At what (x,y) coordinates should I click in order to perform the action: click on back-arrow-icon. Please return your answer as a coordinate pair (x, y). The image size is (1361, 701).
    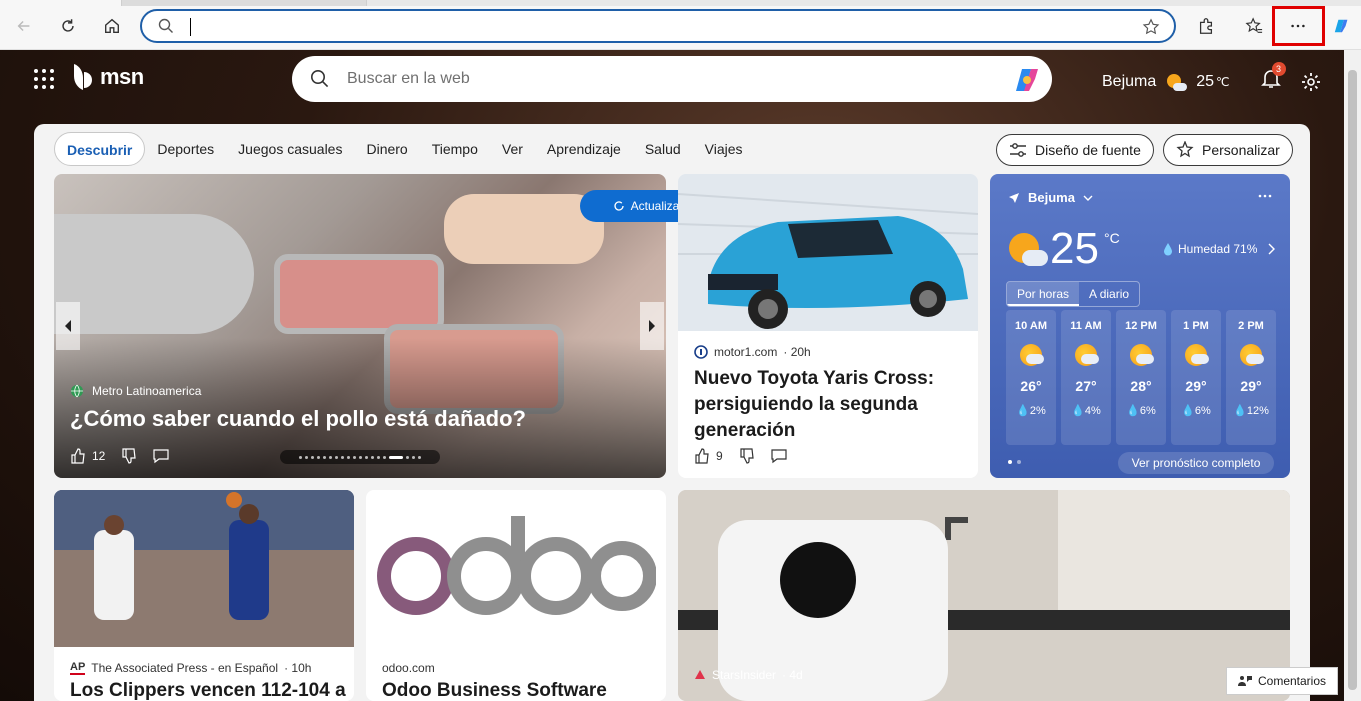
    Looking at the image, I should click on (23, 26).